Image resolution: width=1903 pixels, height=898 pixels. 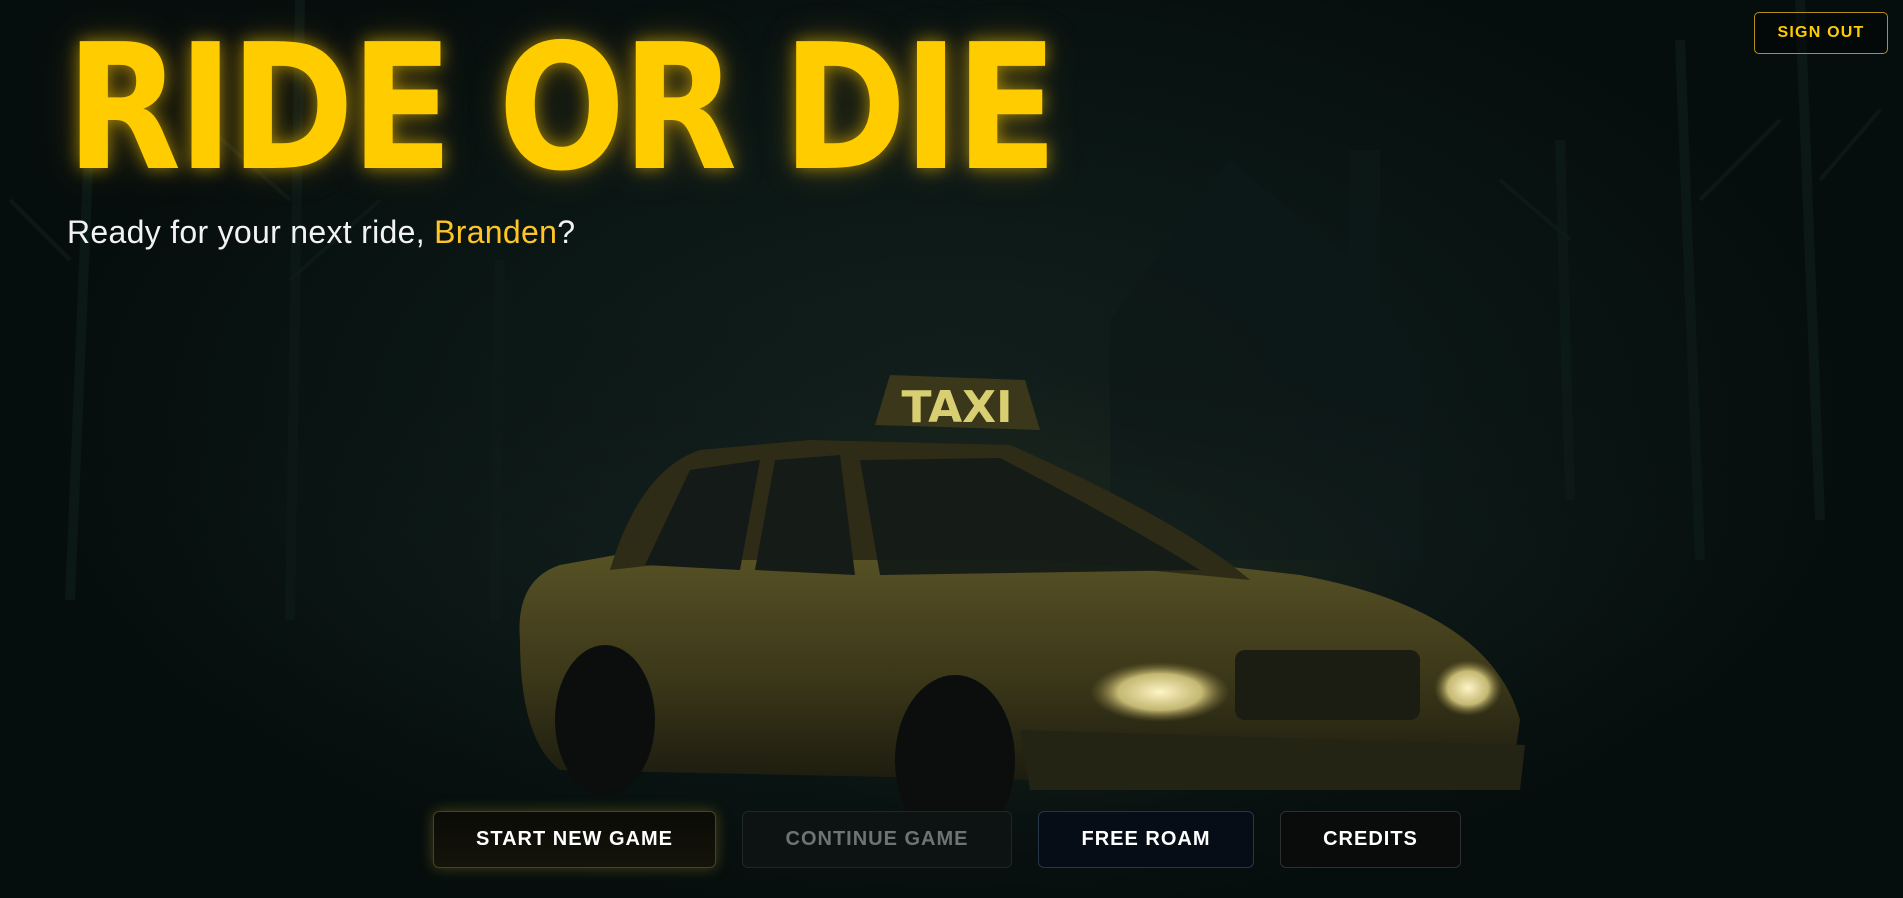 I want to click on start-new-game-button: START NEW GAME, so click(x=574, y=839).